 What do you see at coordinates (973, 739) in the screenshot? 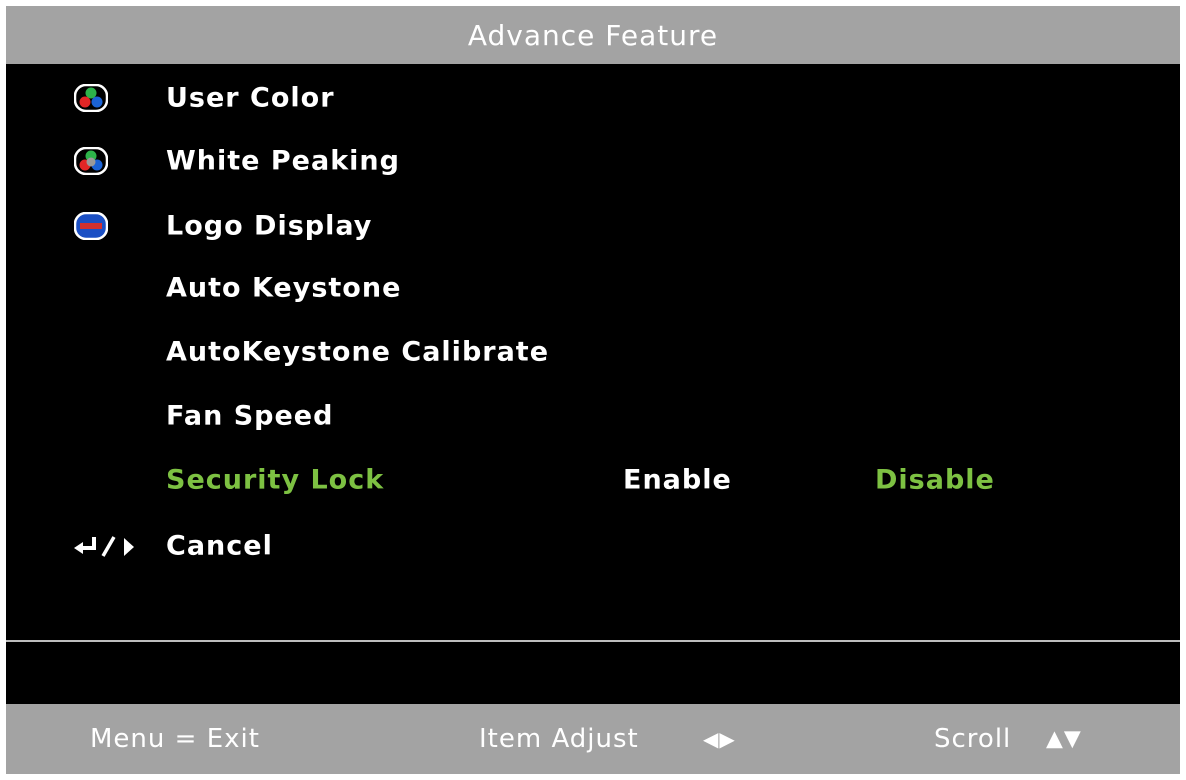
I see `scroll-hint: Scroll` at bounding box center [973, 739].